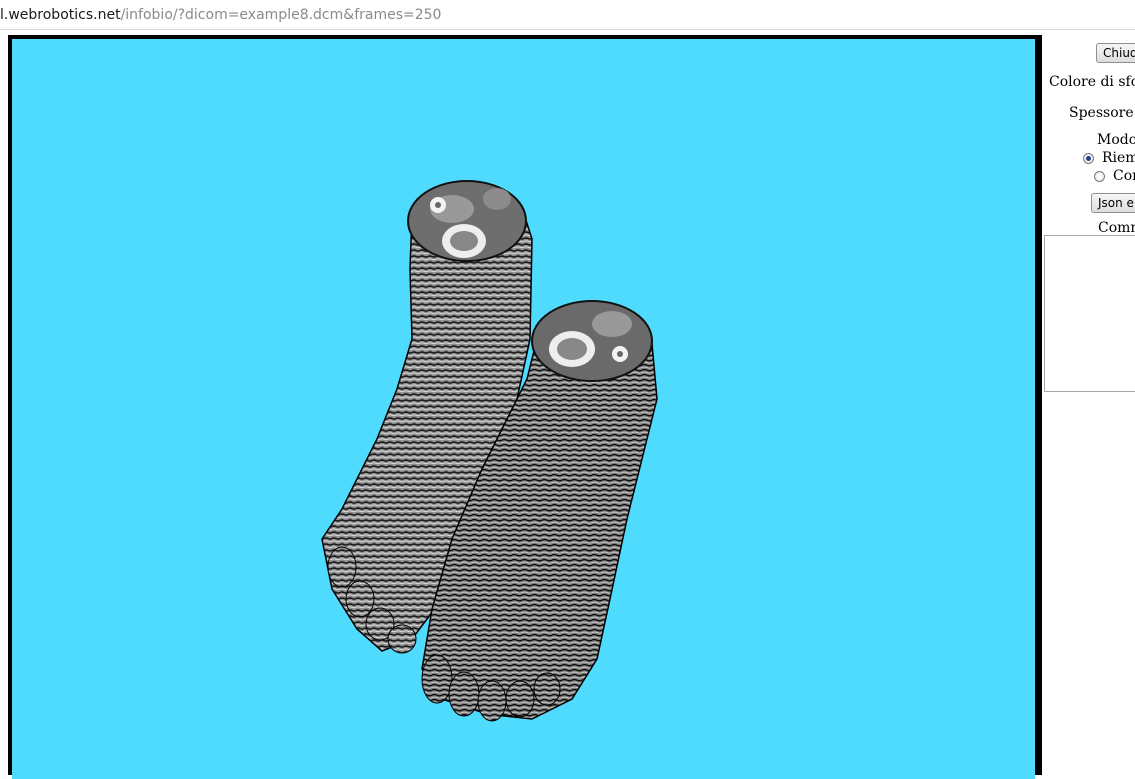  Describe the element at coordinates (1089, 313) in the screenshot. I see `comment-textarea` at that location.